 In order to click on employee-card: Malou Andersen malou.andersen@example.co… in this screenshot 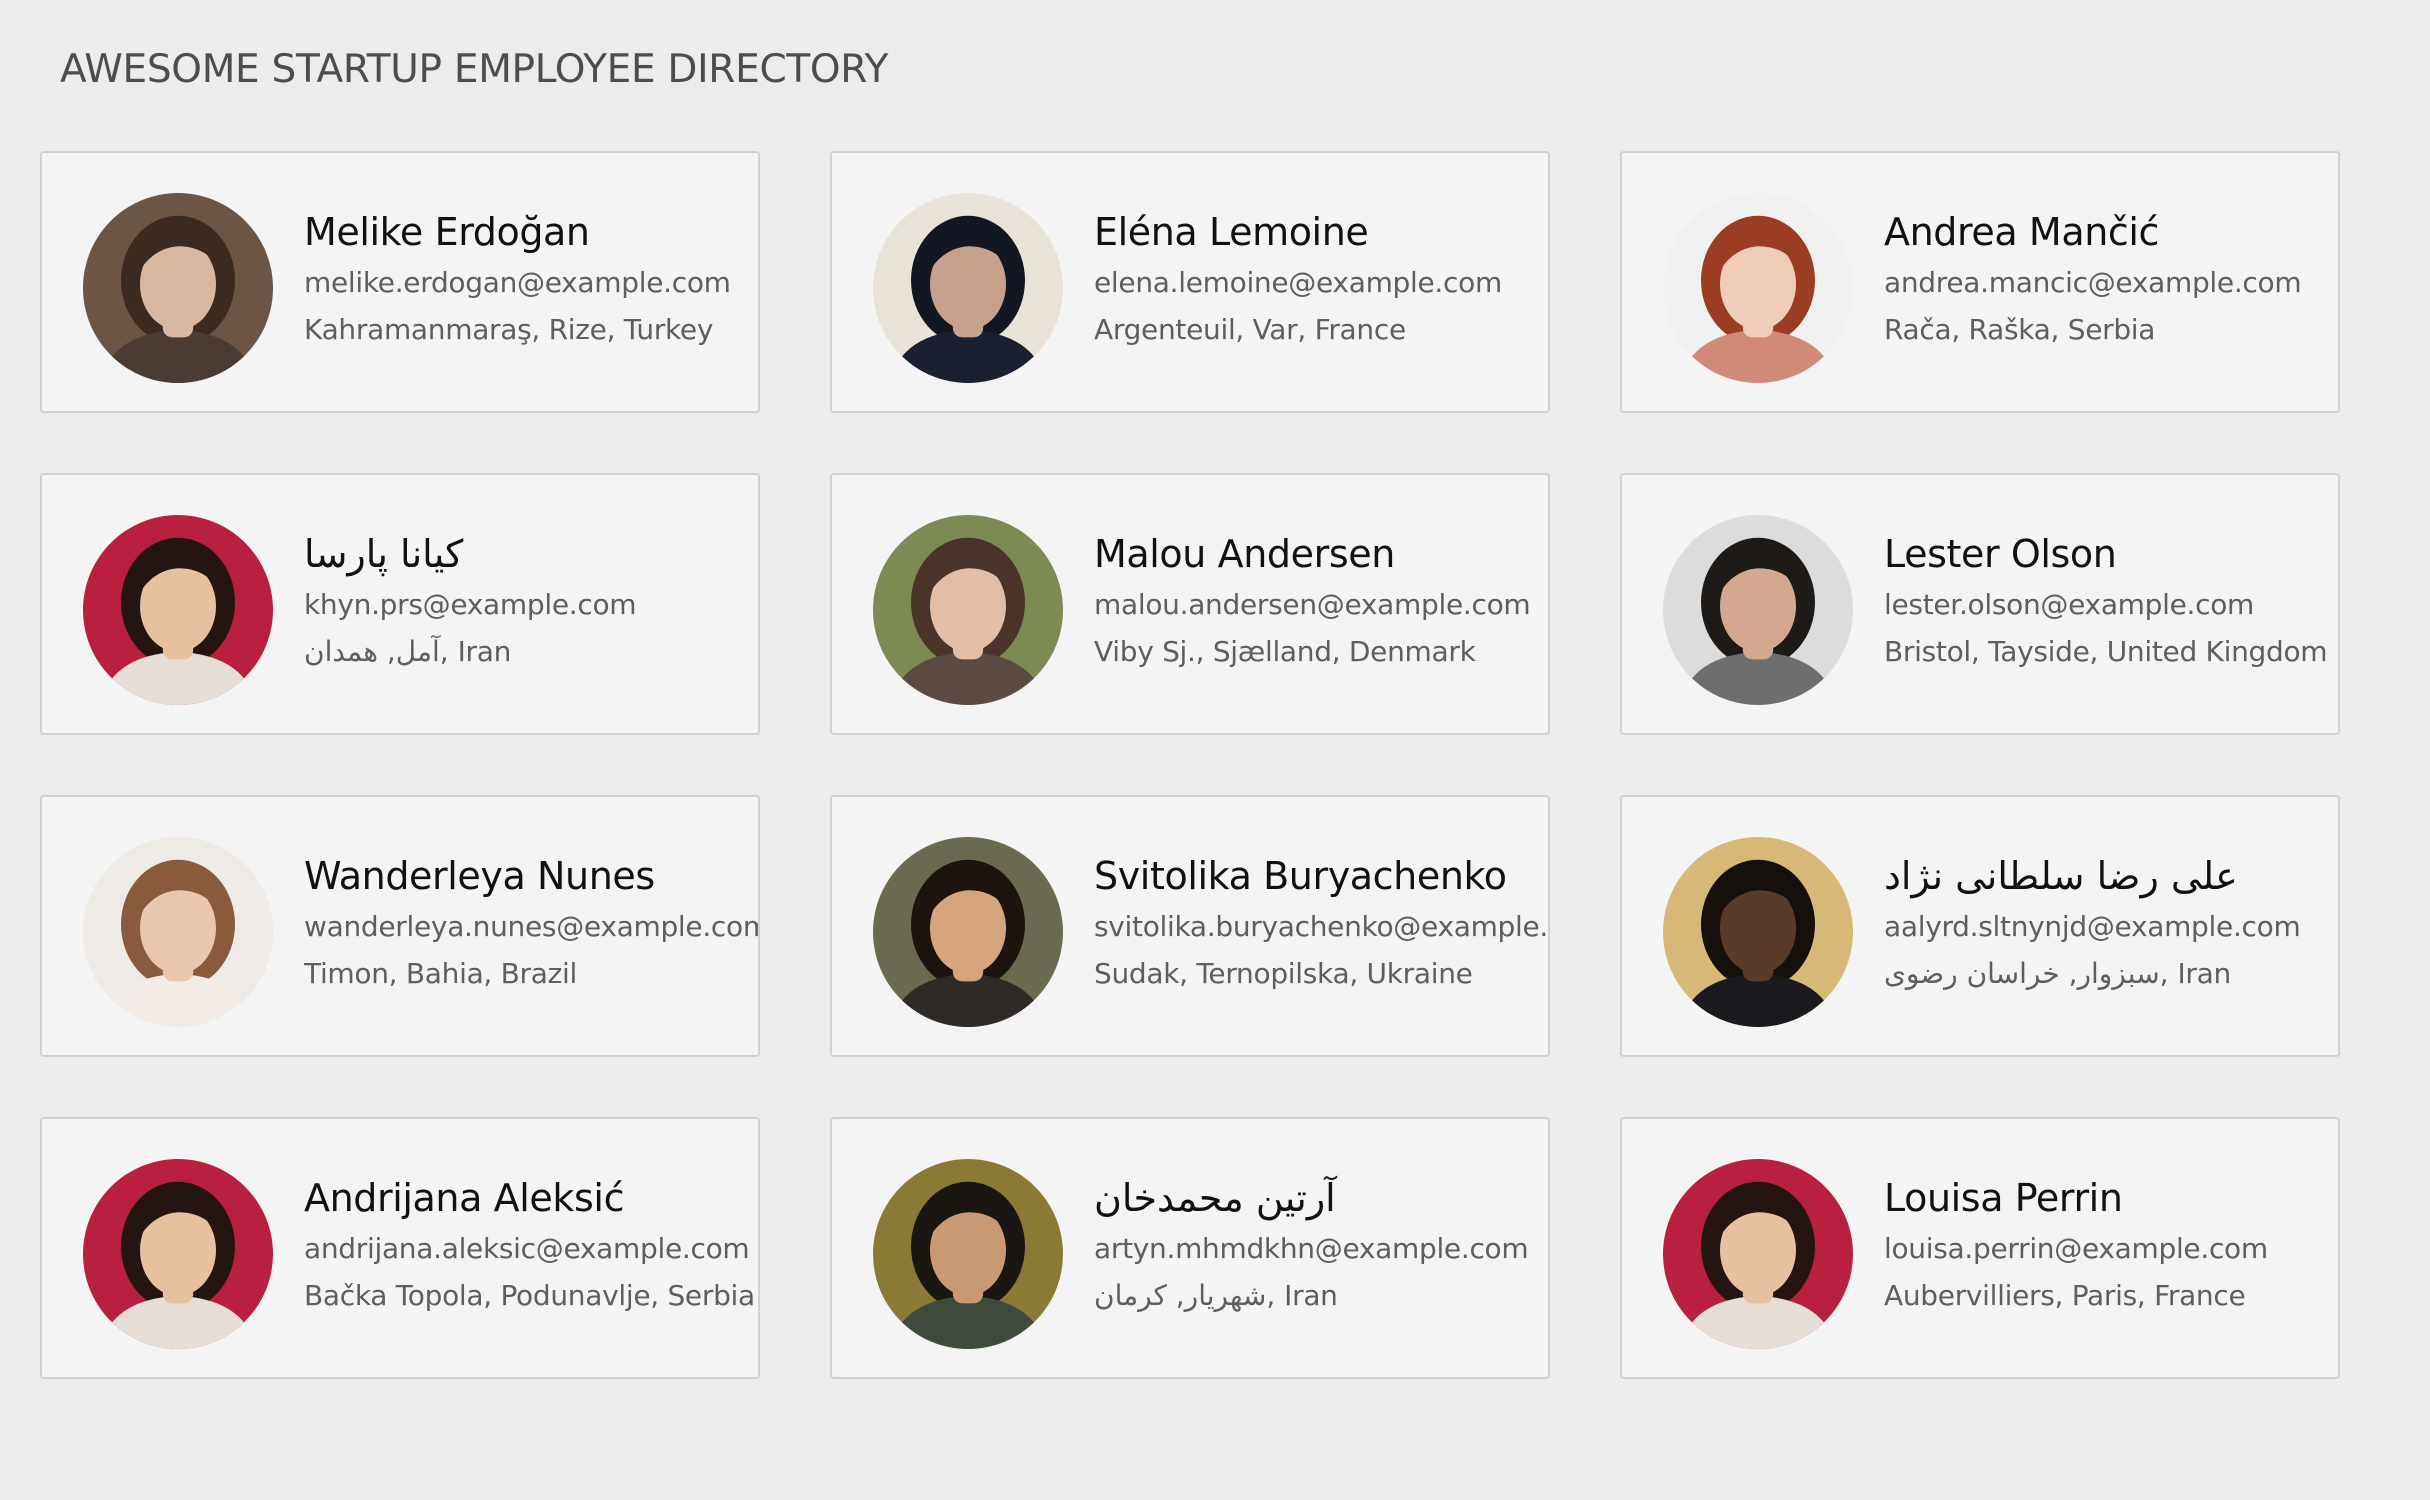, I will do `click(1190, 604)`.